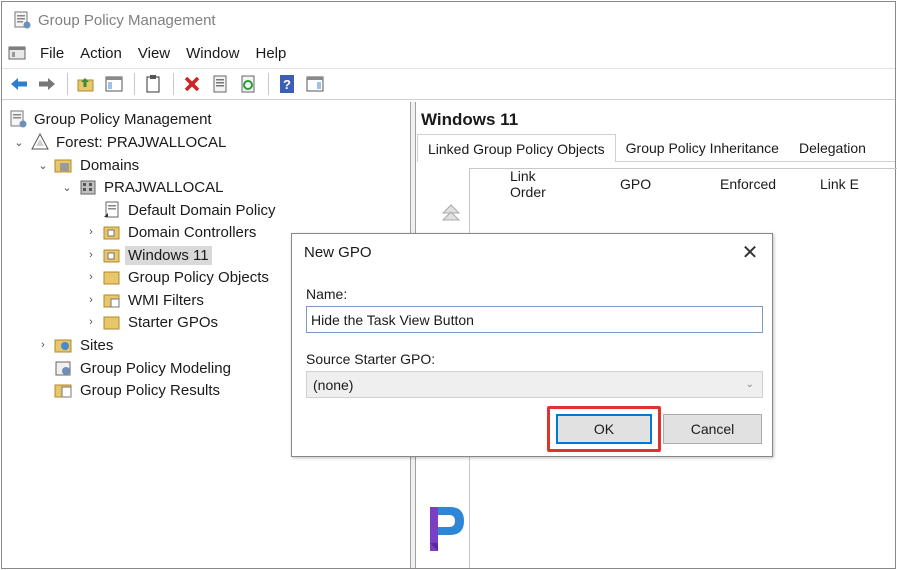 This screenshot has height=570, width=897. What do you see at coordinates (645, 184) in the screenshot?
I see `col-gpo: GPO` at bounding box center [645, 184].